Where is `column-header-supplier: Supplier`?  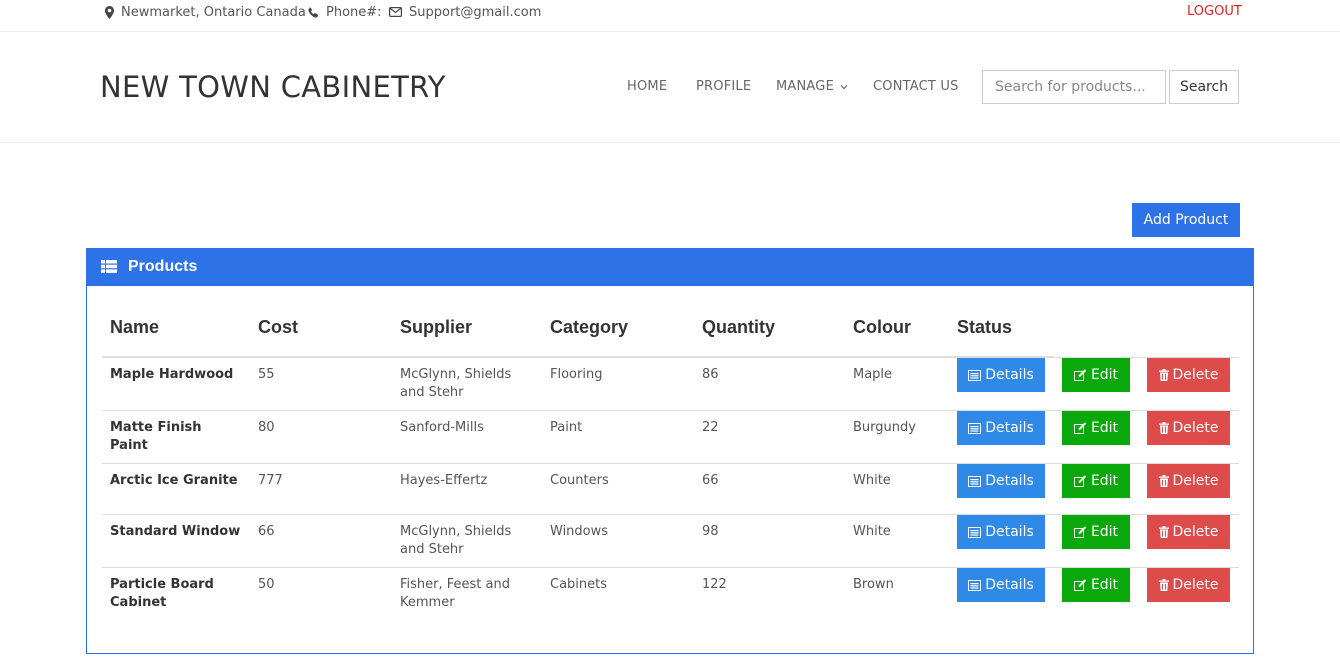 column-header-supplier: Supplier is located at coordinates (467, 328).